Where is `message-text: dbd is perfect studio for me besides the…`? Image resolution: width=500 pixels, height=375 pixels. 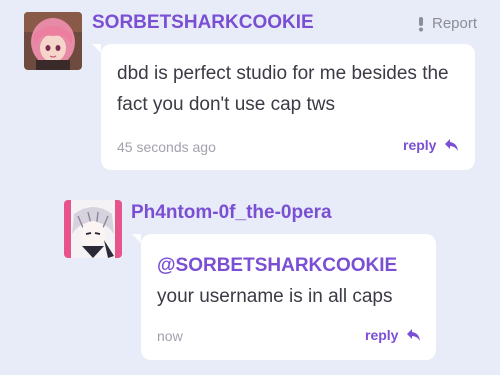 message-text: dbd is perfect studio for me besides the… is located at coordinates (283, 89).